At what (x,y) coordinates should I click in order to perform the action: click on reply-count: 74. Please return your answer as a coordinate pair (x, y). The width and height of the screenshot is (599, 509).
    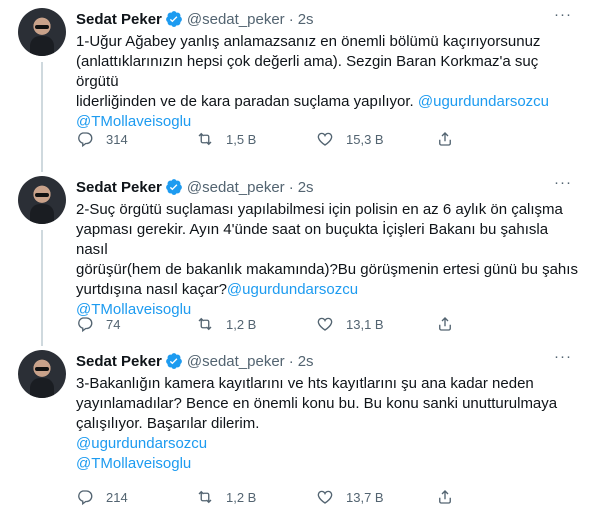
    Looking at the image, I should click on (113, 324).